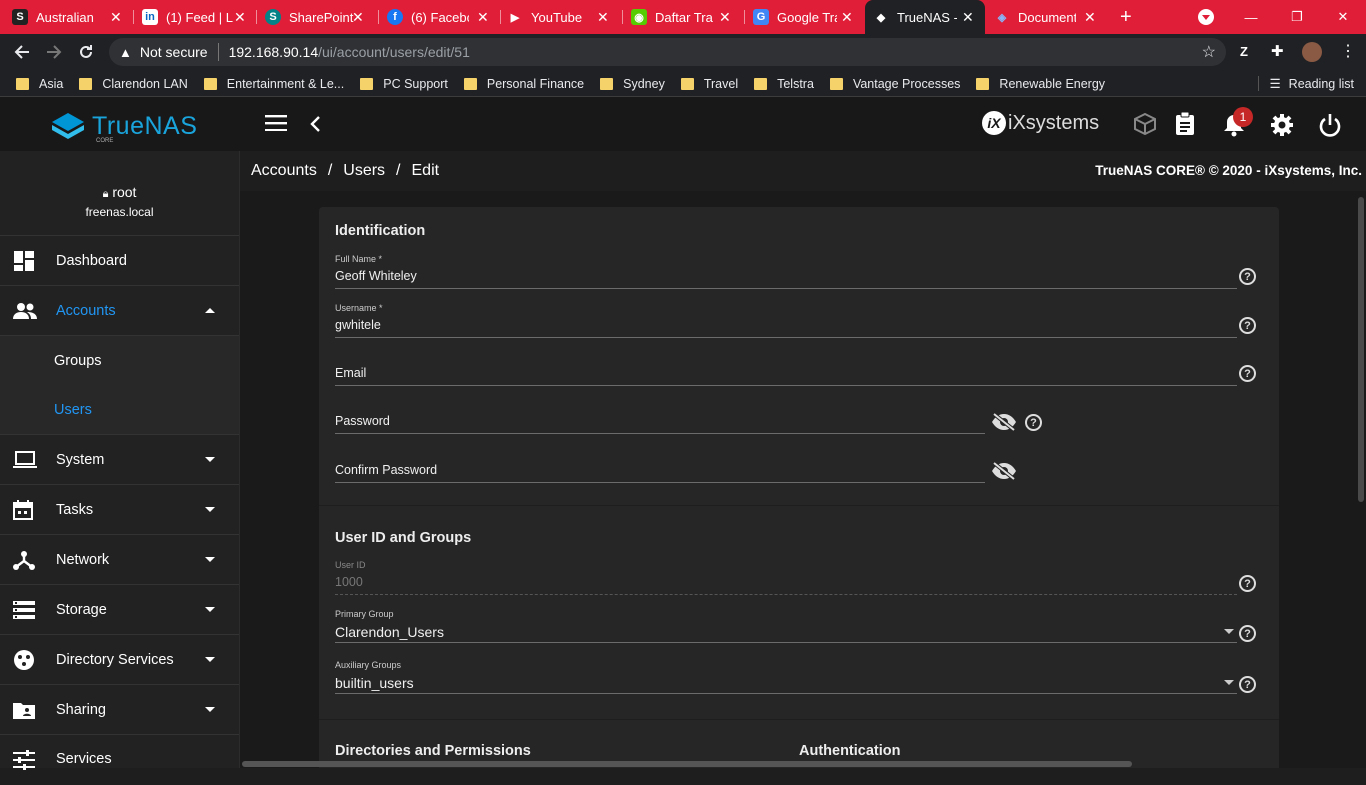 This screenshot has height=785, width=1366. I want to click on extension-z-icon: Z, so click(1244, 51).